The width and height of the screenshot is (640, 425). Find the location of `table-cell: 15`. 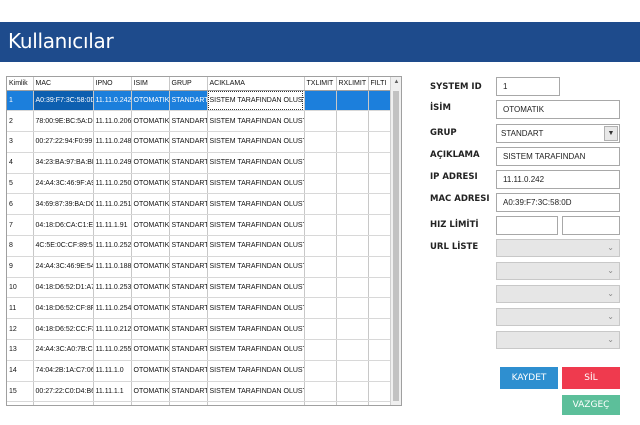

table-cell: 15 is located at coordinates (20, 392).